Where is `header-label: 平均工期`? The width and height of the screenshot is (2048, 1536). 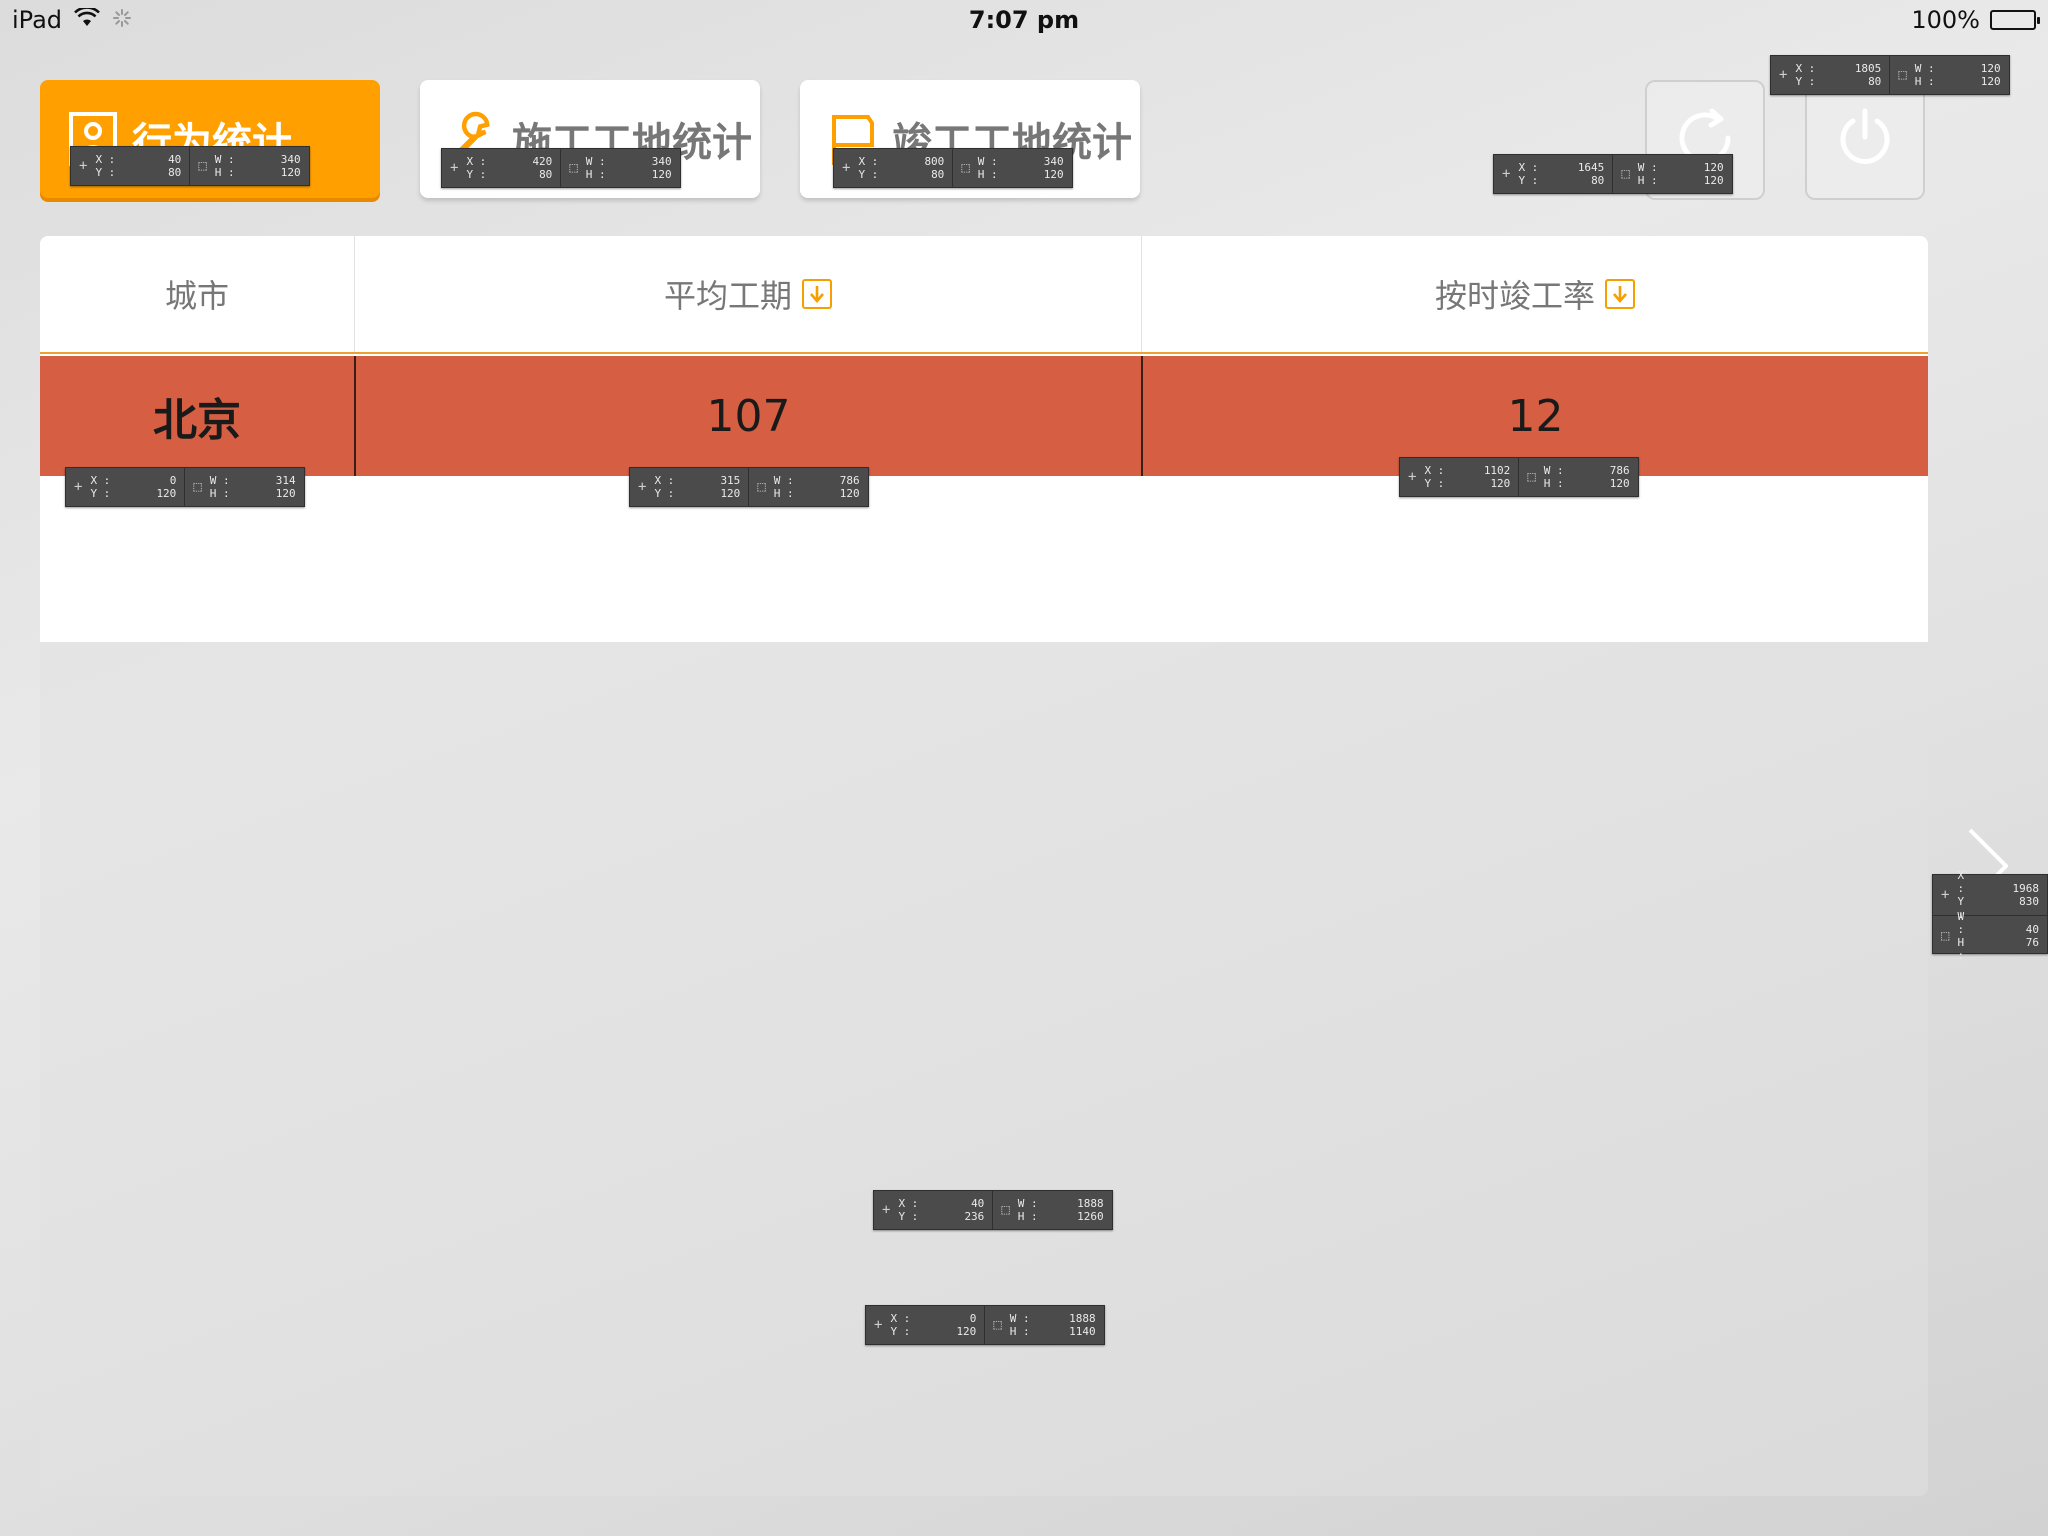 header-label: 平均工期 is located at coordinates (727, 296).